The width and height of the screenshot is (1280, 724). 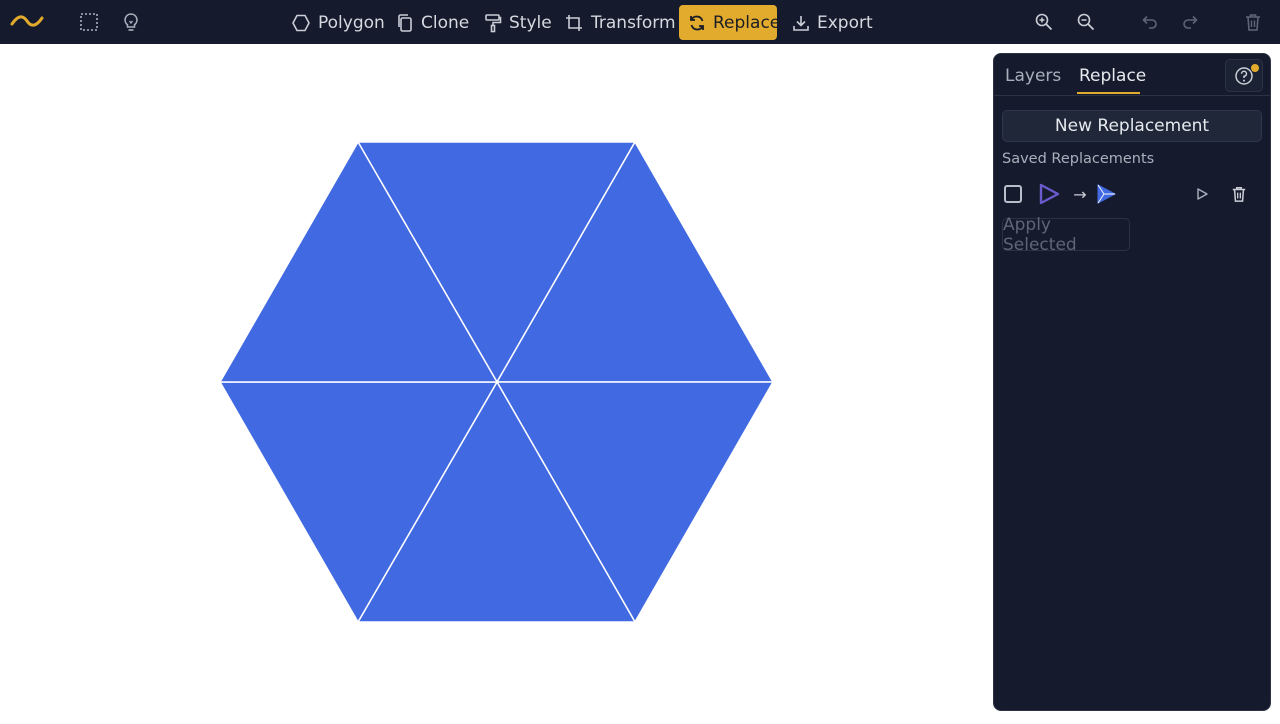 I want to click on paint-roller-icon, so click(x=493, y=22).